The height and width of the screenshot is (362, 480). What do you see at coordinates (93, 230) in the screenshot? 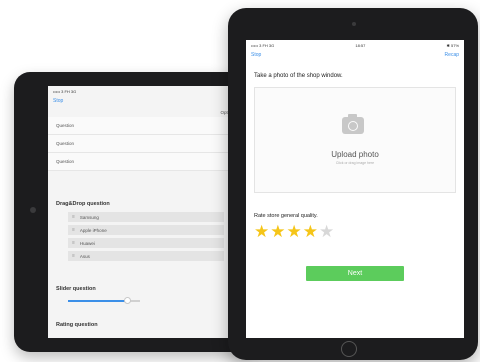
I see `drag-item-label: Apple iPhone` at bounding box center [93, 230].